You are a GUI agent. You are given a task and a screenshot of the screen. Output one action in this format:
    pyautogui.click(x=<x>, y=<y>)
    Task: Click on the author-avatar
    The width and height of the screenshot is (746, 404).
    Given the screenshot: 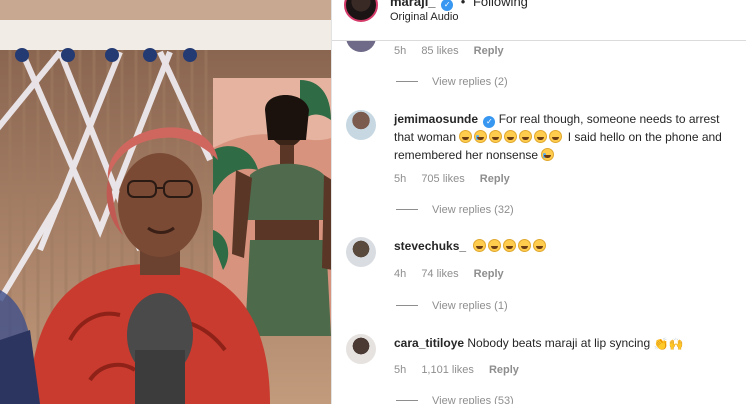 What is the action you would take?
    pyautogui.click(x=361, y=11)
    